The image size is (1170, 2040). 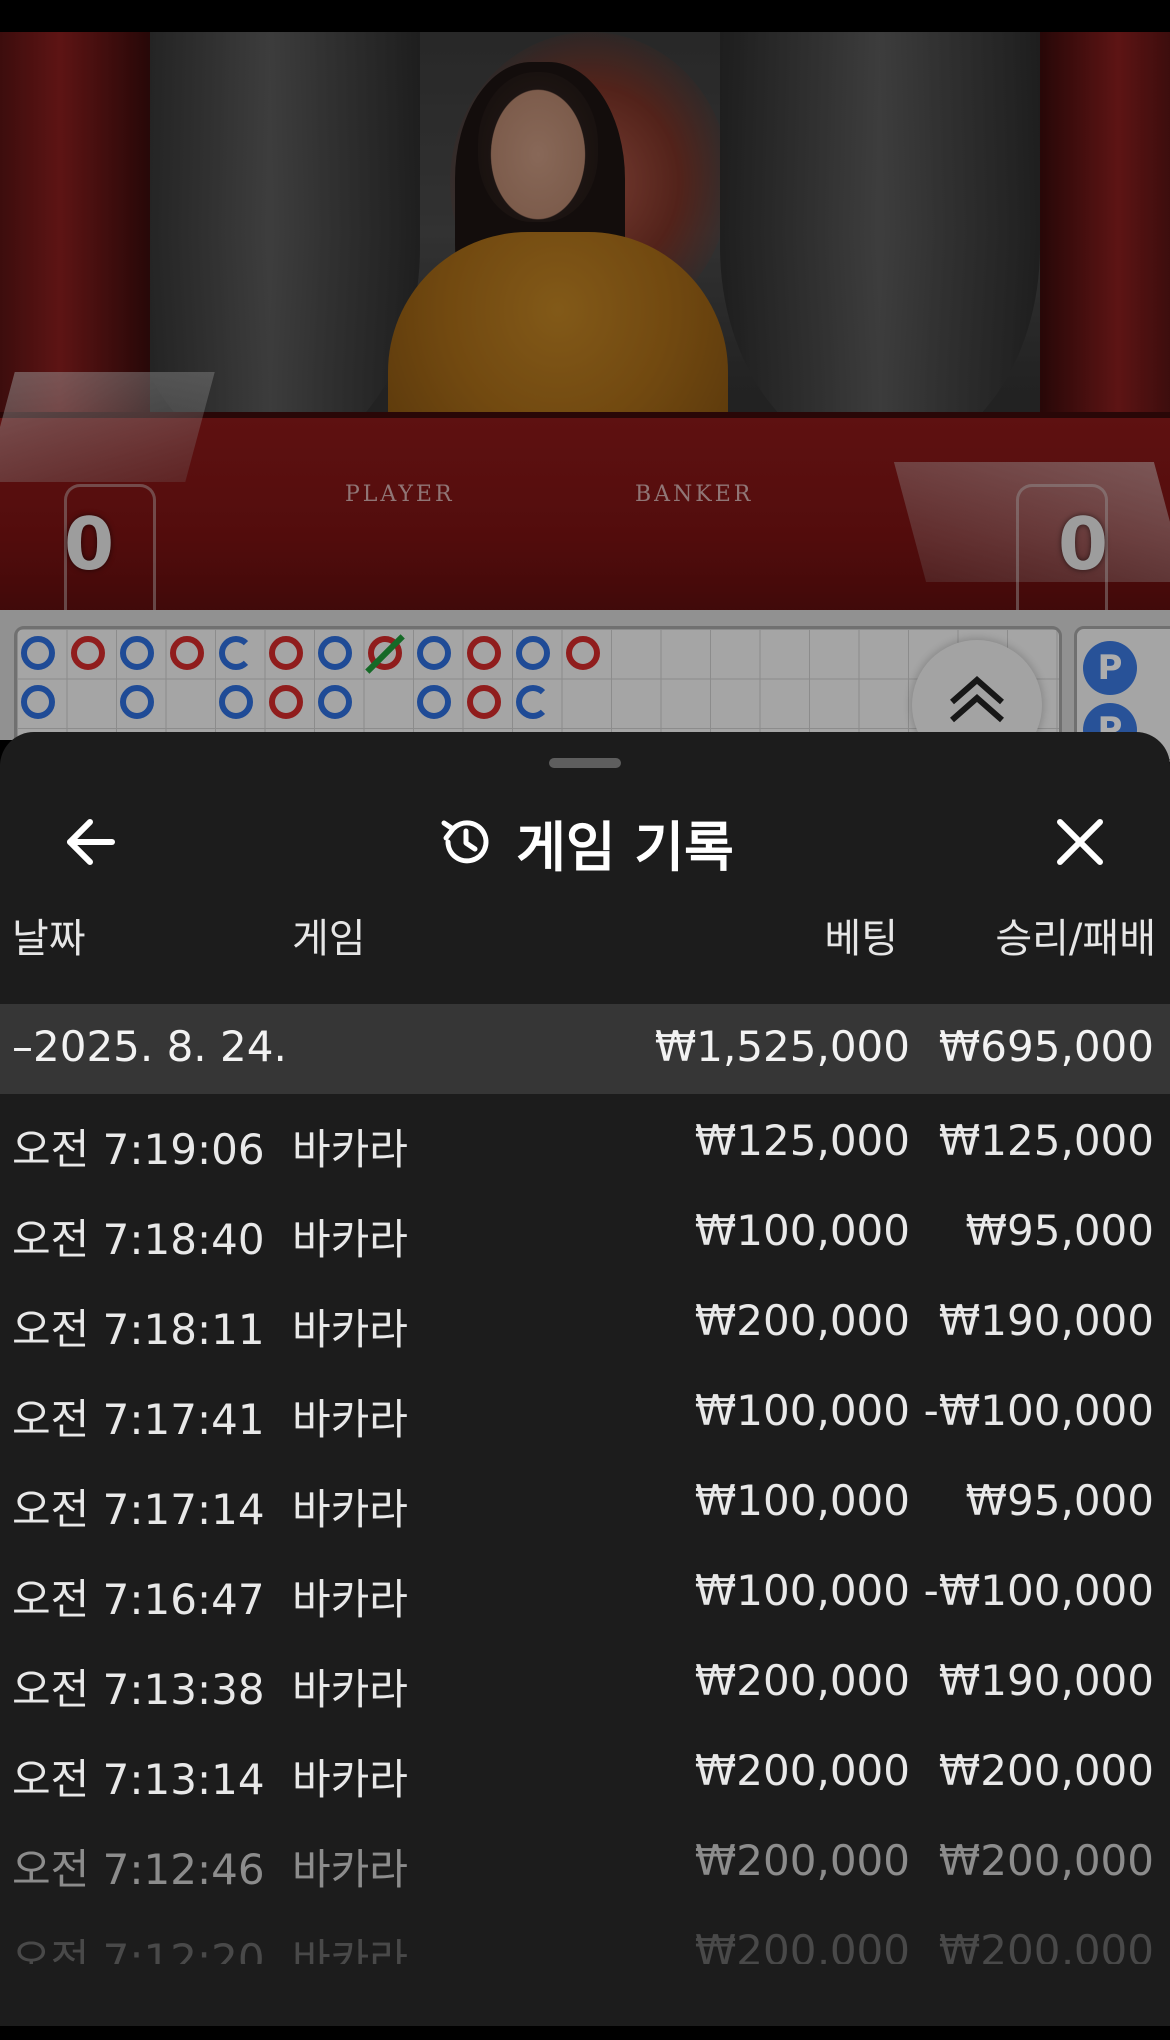 What do you see at coordinates (138, 1239) in the screenshot?
I see `row-time: 오전 7:18:40` at bounding box center [138, 1239].